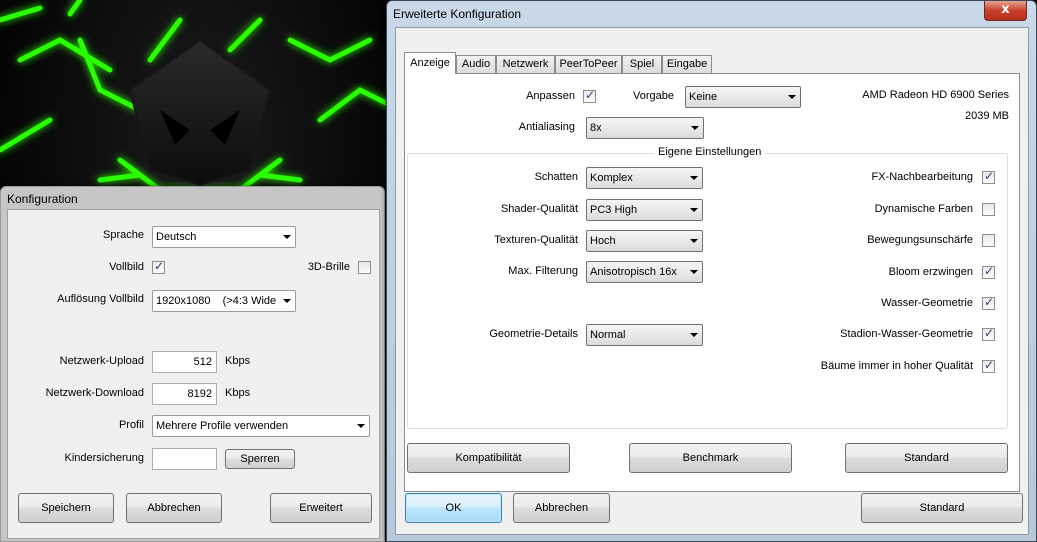 The height and width of the screenshot is (542, 1037). What do you see at coordinates (216, 301) in the screenshot?
I see `aufloesung-value: 1920x1080 (>4:3 Wide` at bounding box center [216, 301].